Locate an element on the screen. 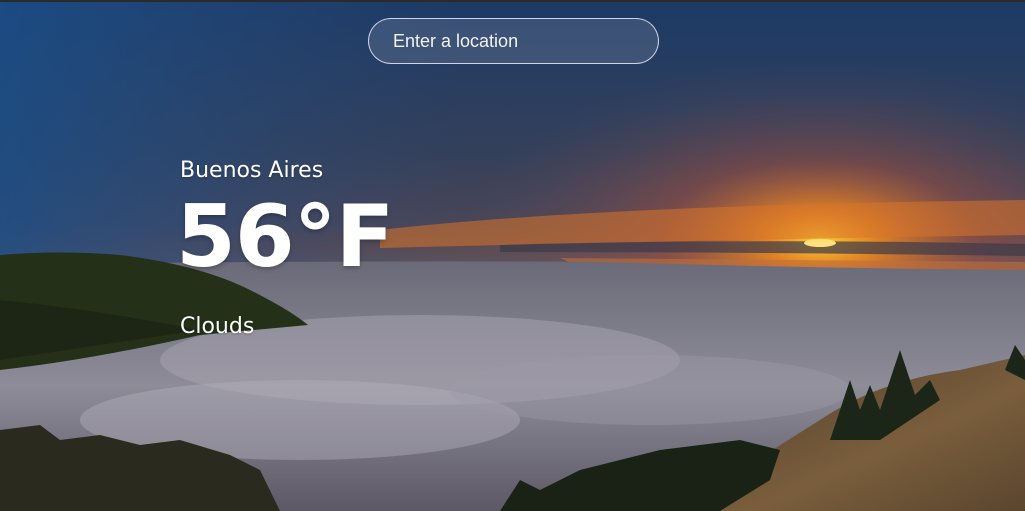 This screenshot has width=1025, height=511. location-search-input is located at coordinates (513, 41).